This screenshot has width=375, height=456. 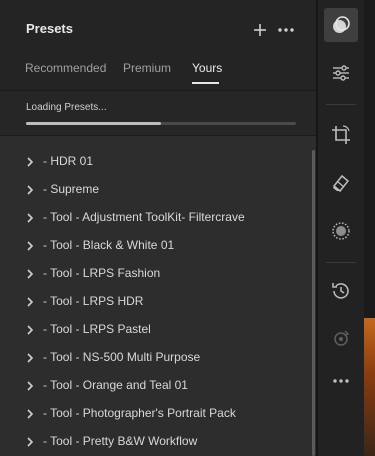 What do you see at coordinates (147, 68) in the screenshot?
I see `tab-premium: Premium` at bounding box center [147, 68].